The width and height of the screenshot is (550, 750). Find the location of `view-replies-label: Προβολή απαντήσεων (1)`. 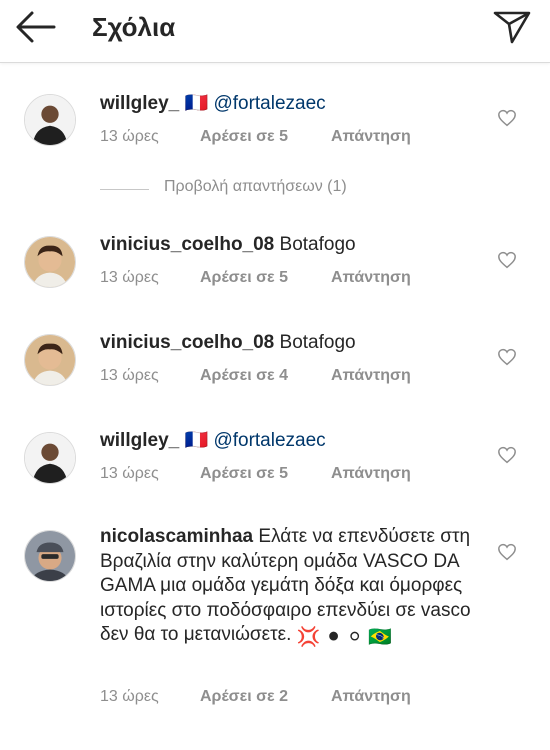

view-replies-label: Προβολή απαντήσεων (1) is located at coordinates (255, 186).